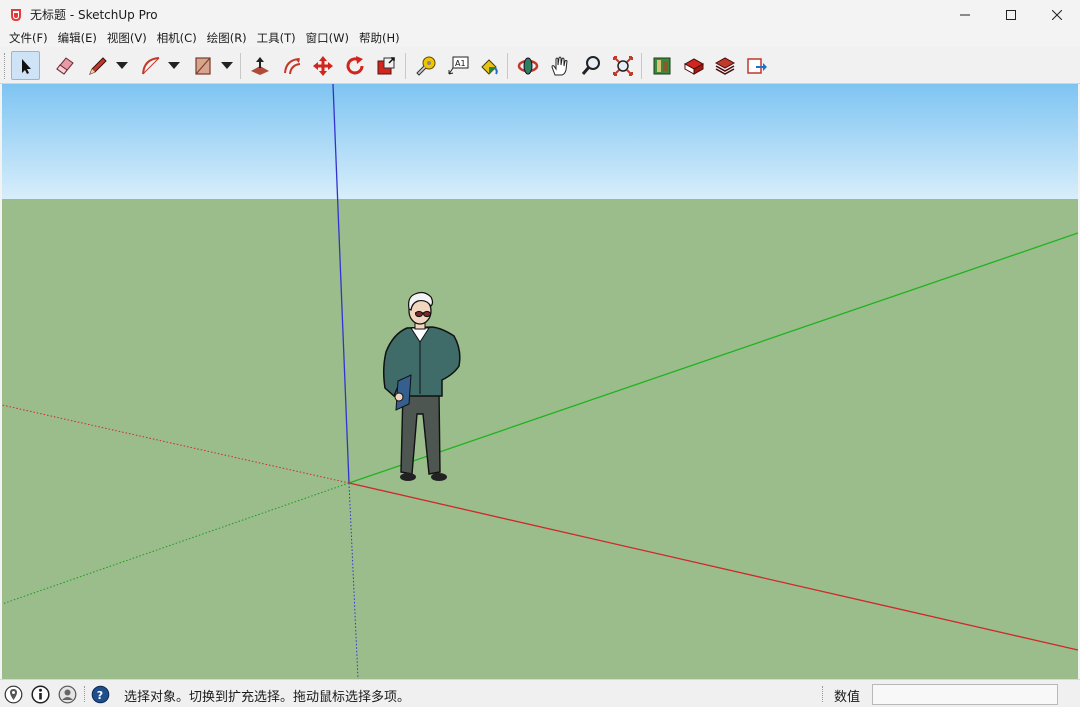 This screenshot has height=707, width=1080. Describe the element at coordinates (5, 66) in the screenshot. I see `toolbar-grip` at that location.